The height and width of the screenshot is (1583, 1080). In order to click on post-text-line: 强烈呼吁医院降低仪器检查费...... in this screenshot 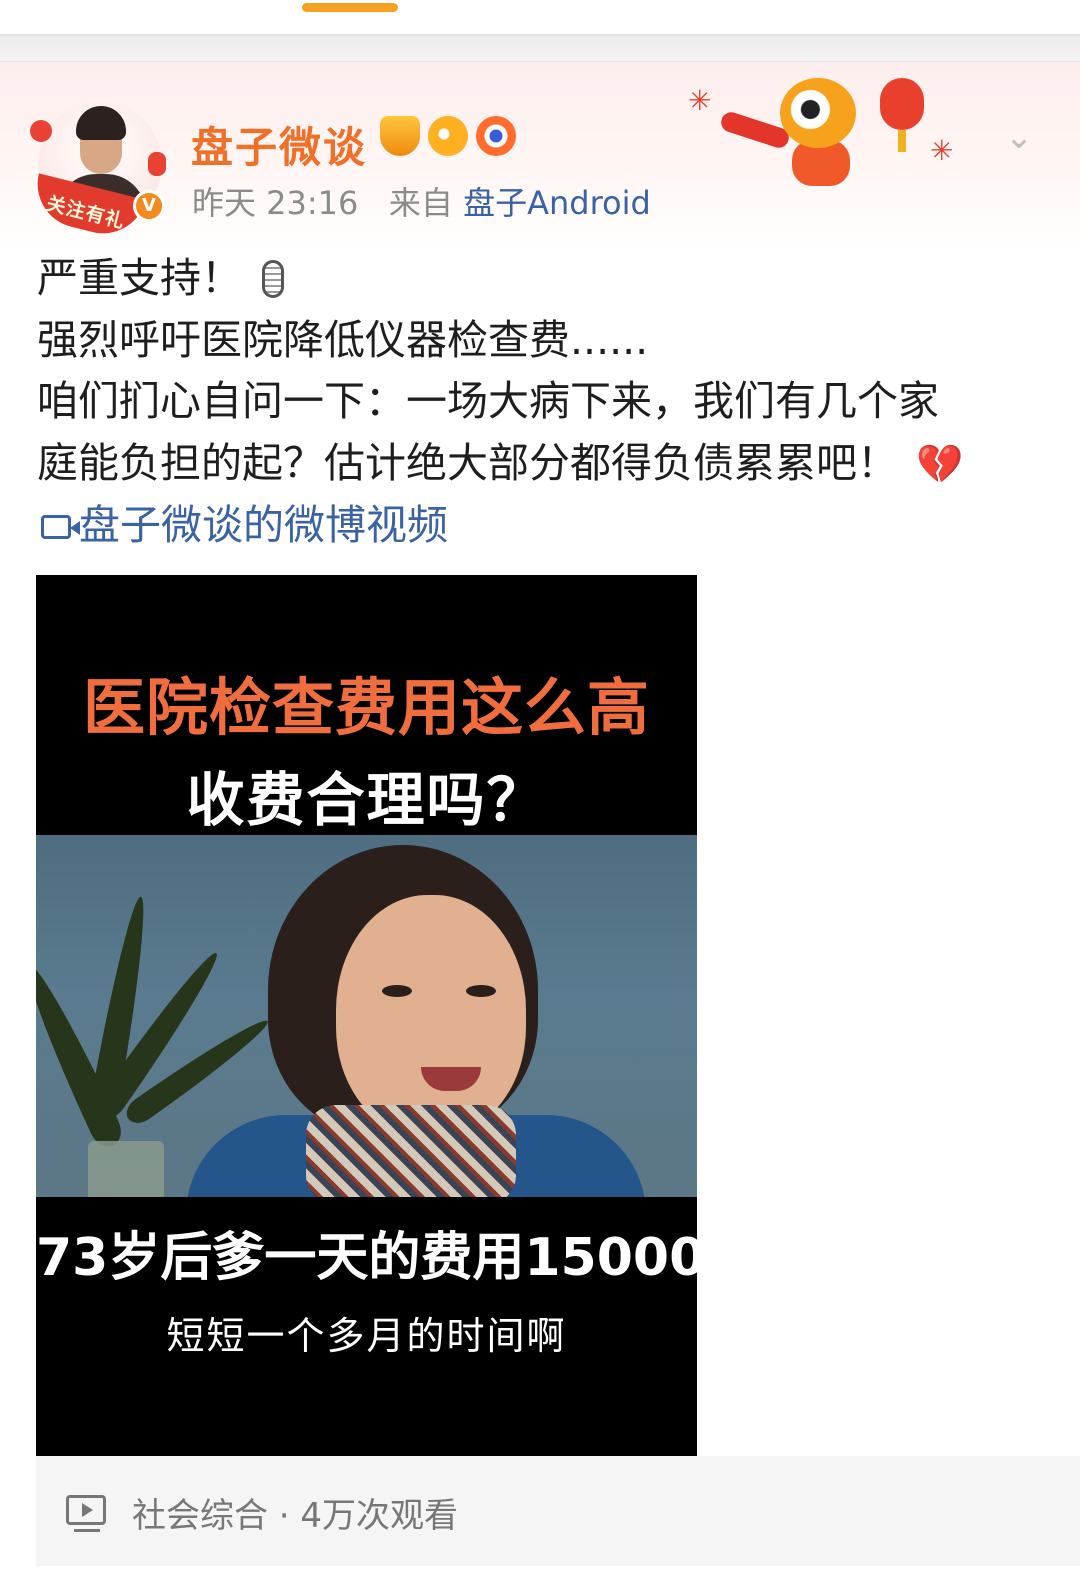, I will do `click(343, 339)`.